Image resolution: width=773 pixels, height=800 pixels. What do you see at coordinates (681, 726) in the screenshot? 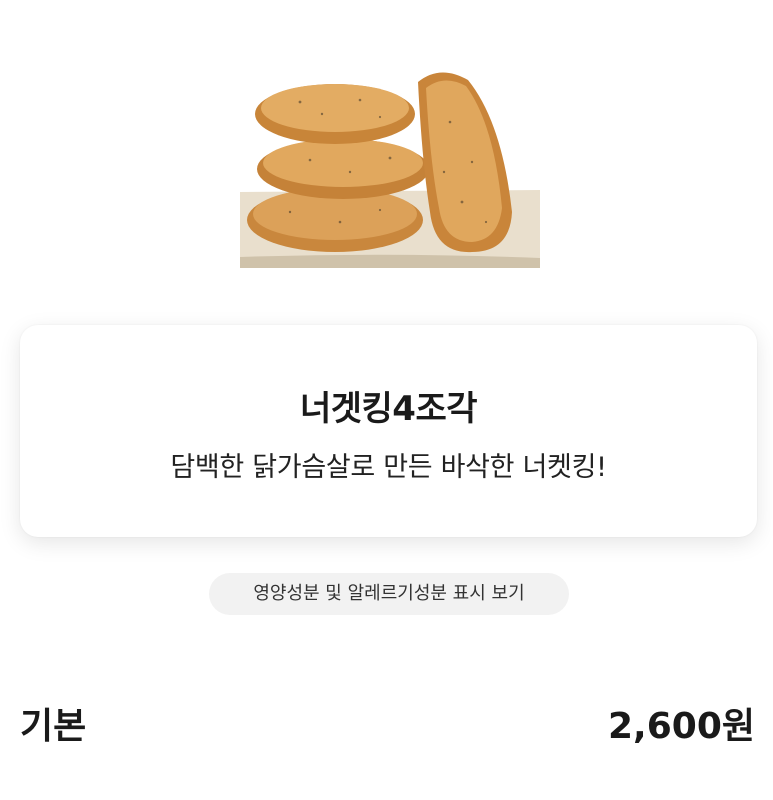
I see `option-price: 2,600원` at bounding box center [681, 726].